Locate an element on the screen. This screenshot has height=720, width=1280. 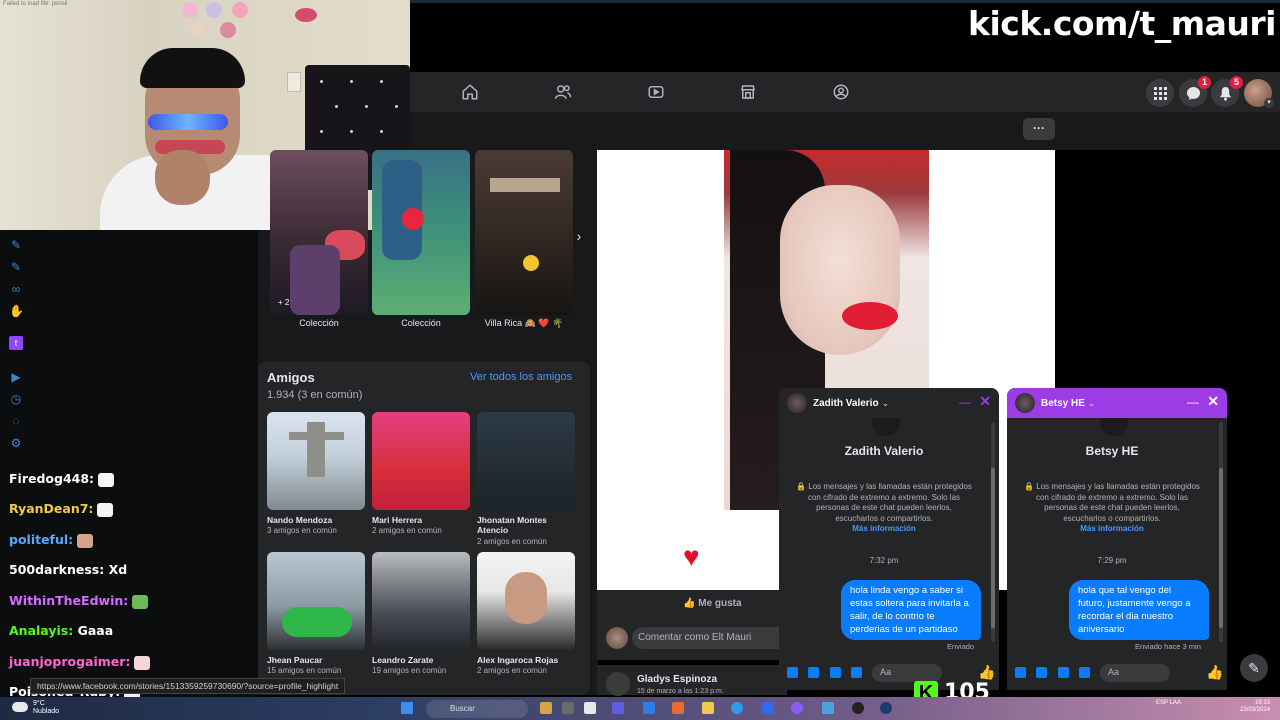
obs-icon is located at coordinates (858, 708).